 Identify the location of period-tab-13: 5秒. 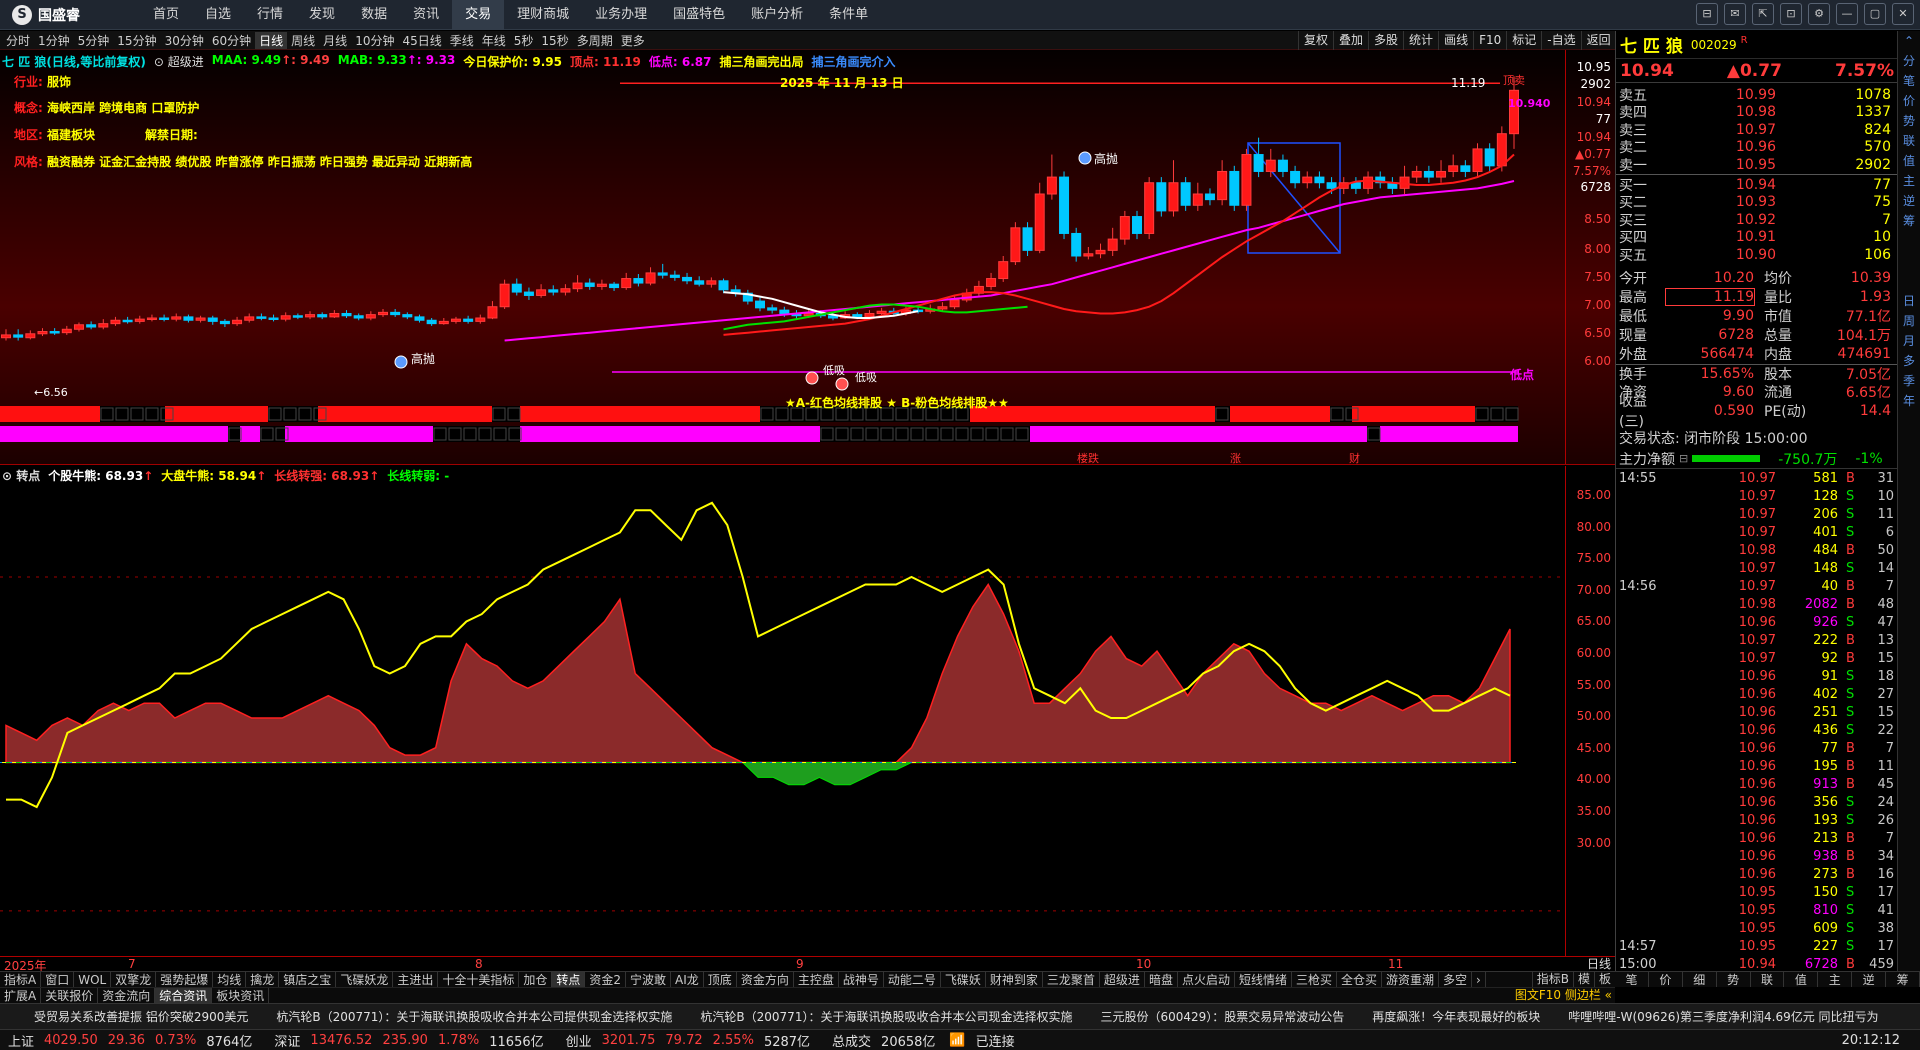
(524, 40).